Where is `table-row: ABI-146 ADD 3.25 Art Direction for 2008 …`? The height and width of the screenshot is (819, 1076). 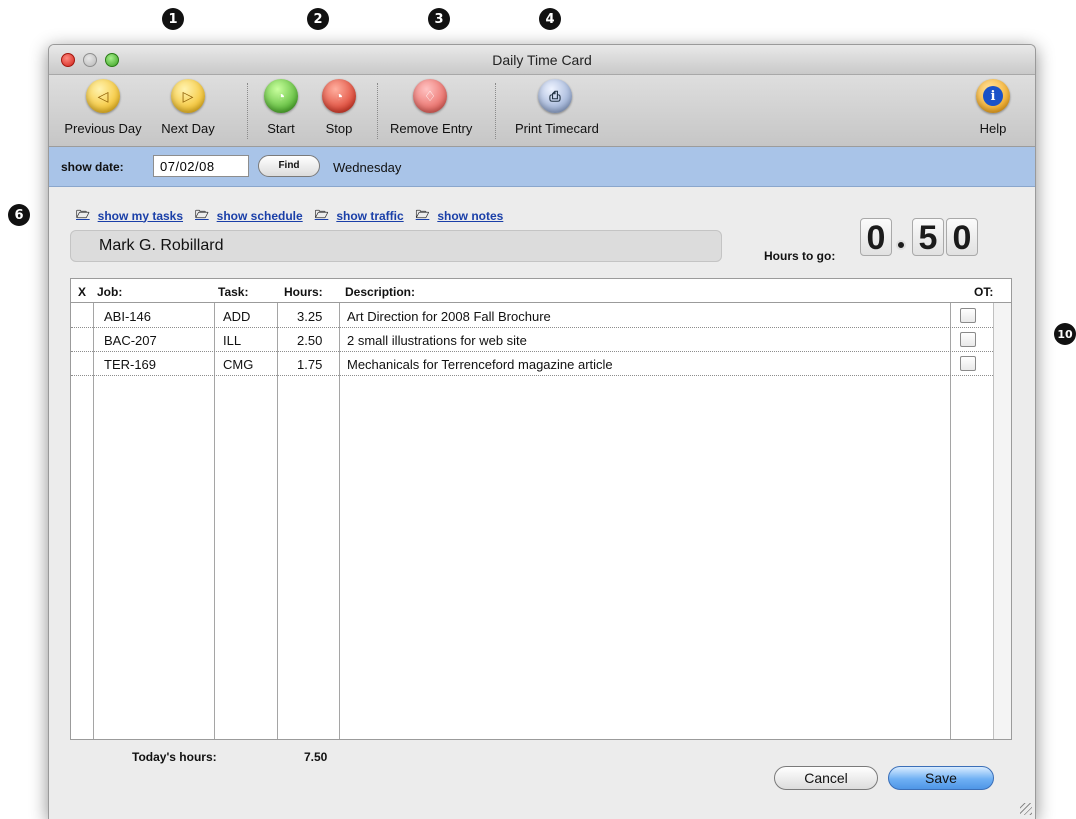
table-row: ABI-146 ADD 3.25 Art Direction for 2008 … is located at coordinates (532, 316).